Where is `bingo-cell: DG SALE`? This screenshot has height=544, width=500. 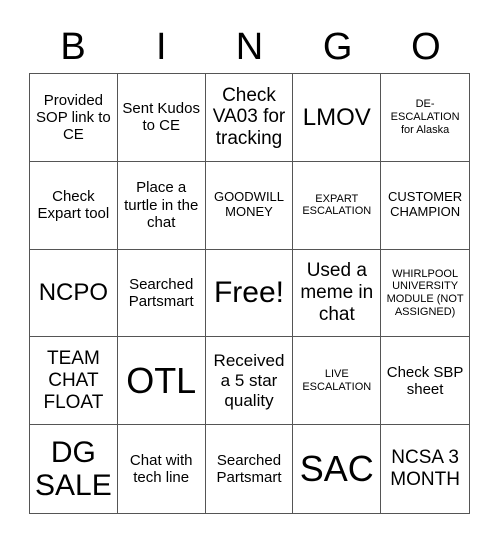 bingo-cell: DG SALE is located at coordinates (74, 469).